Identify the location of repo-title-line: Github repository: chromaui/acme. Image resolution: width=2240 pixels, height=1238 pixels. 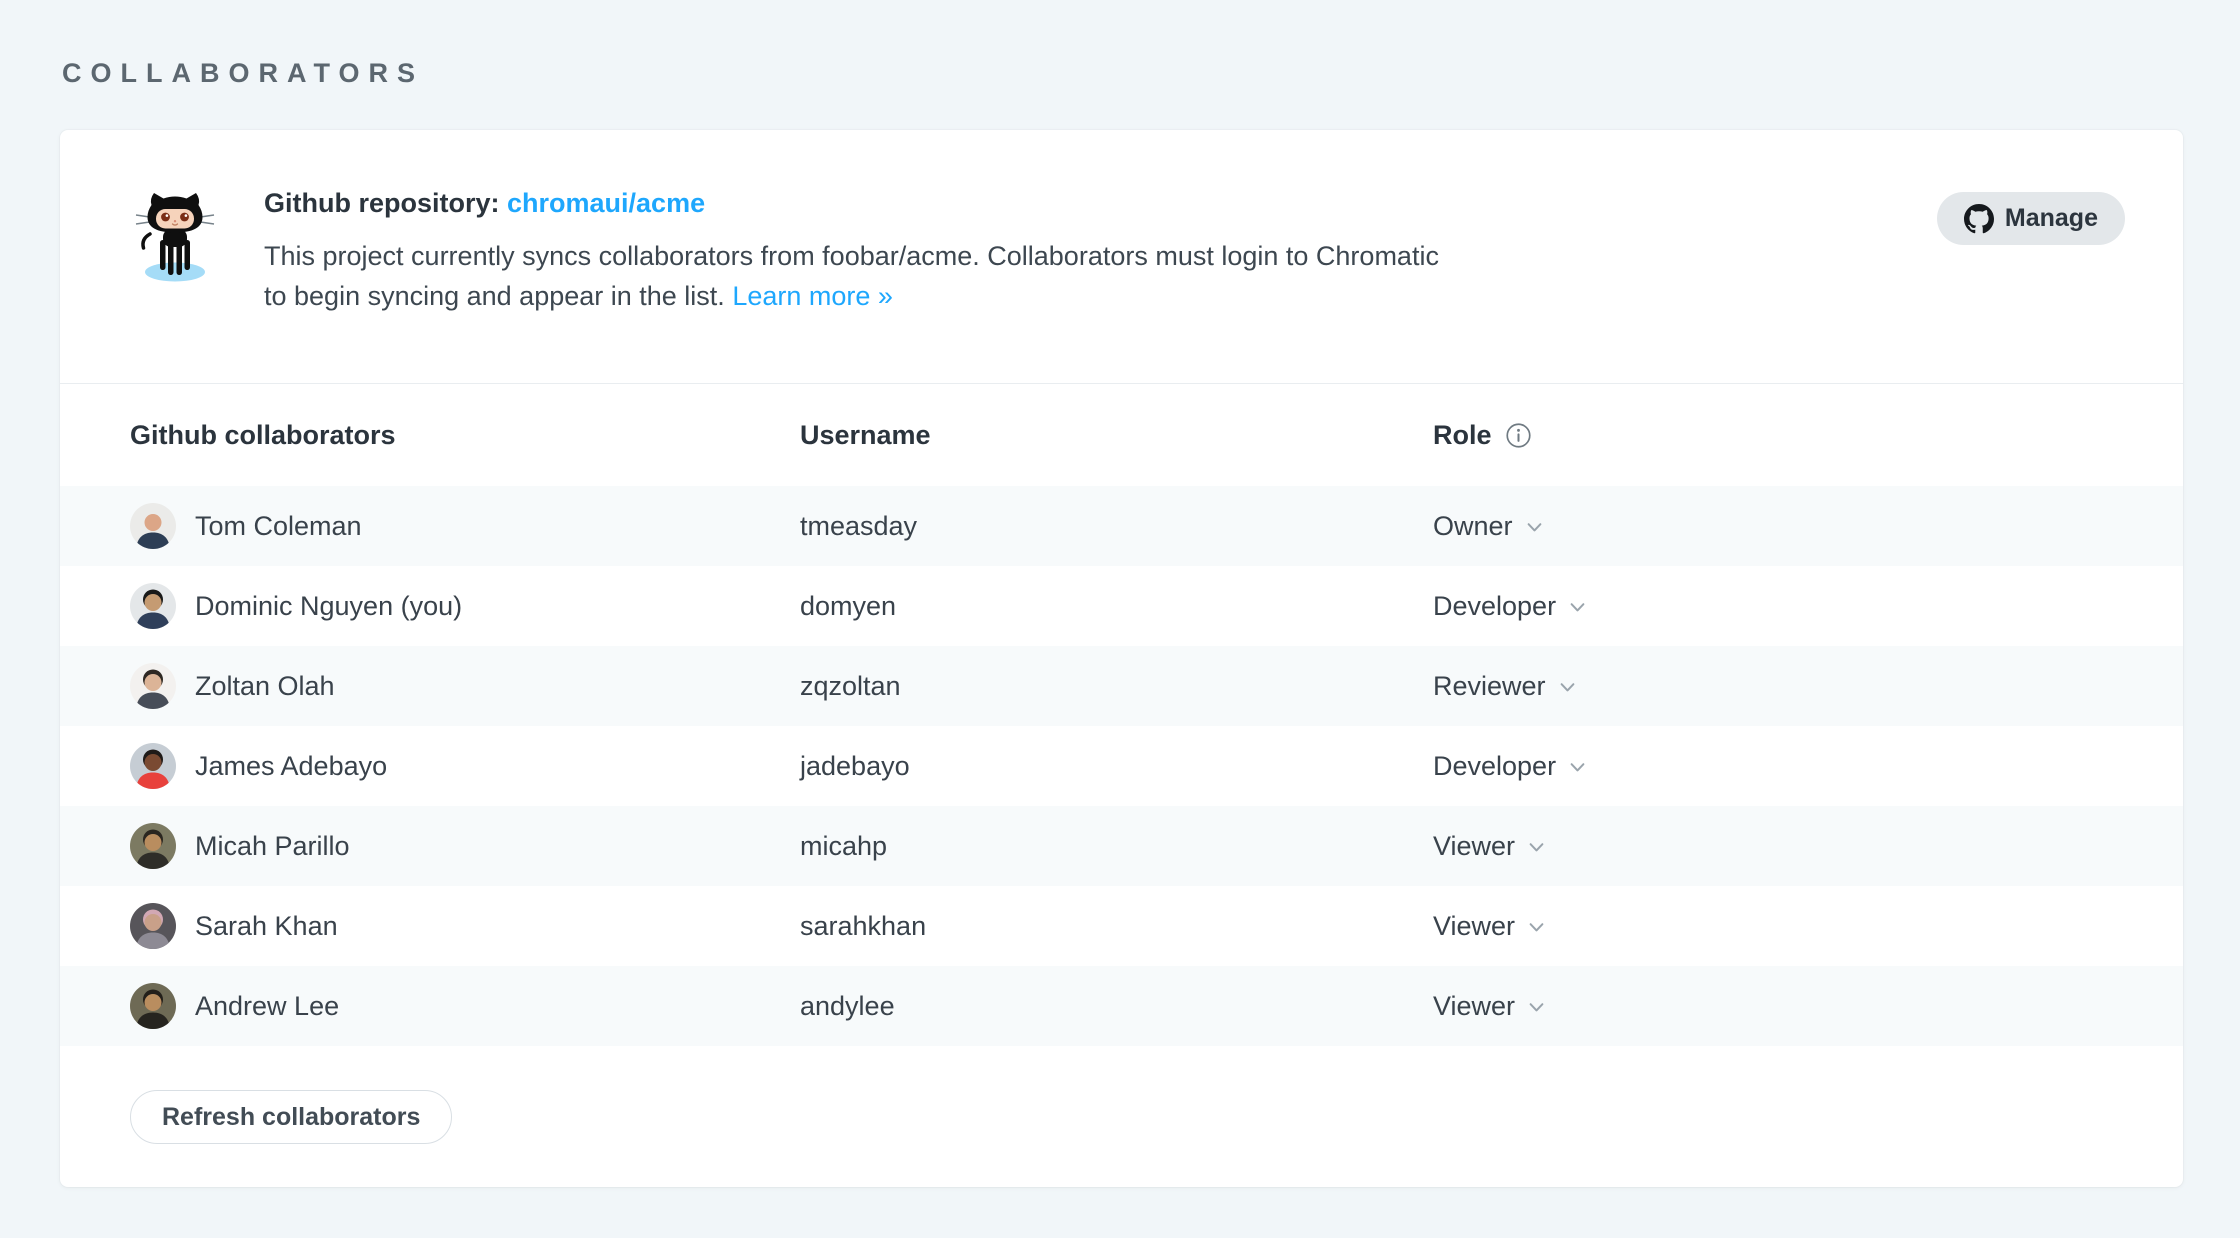
(854, 203).